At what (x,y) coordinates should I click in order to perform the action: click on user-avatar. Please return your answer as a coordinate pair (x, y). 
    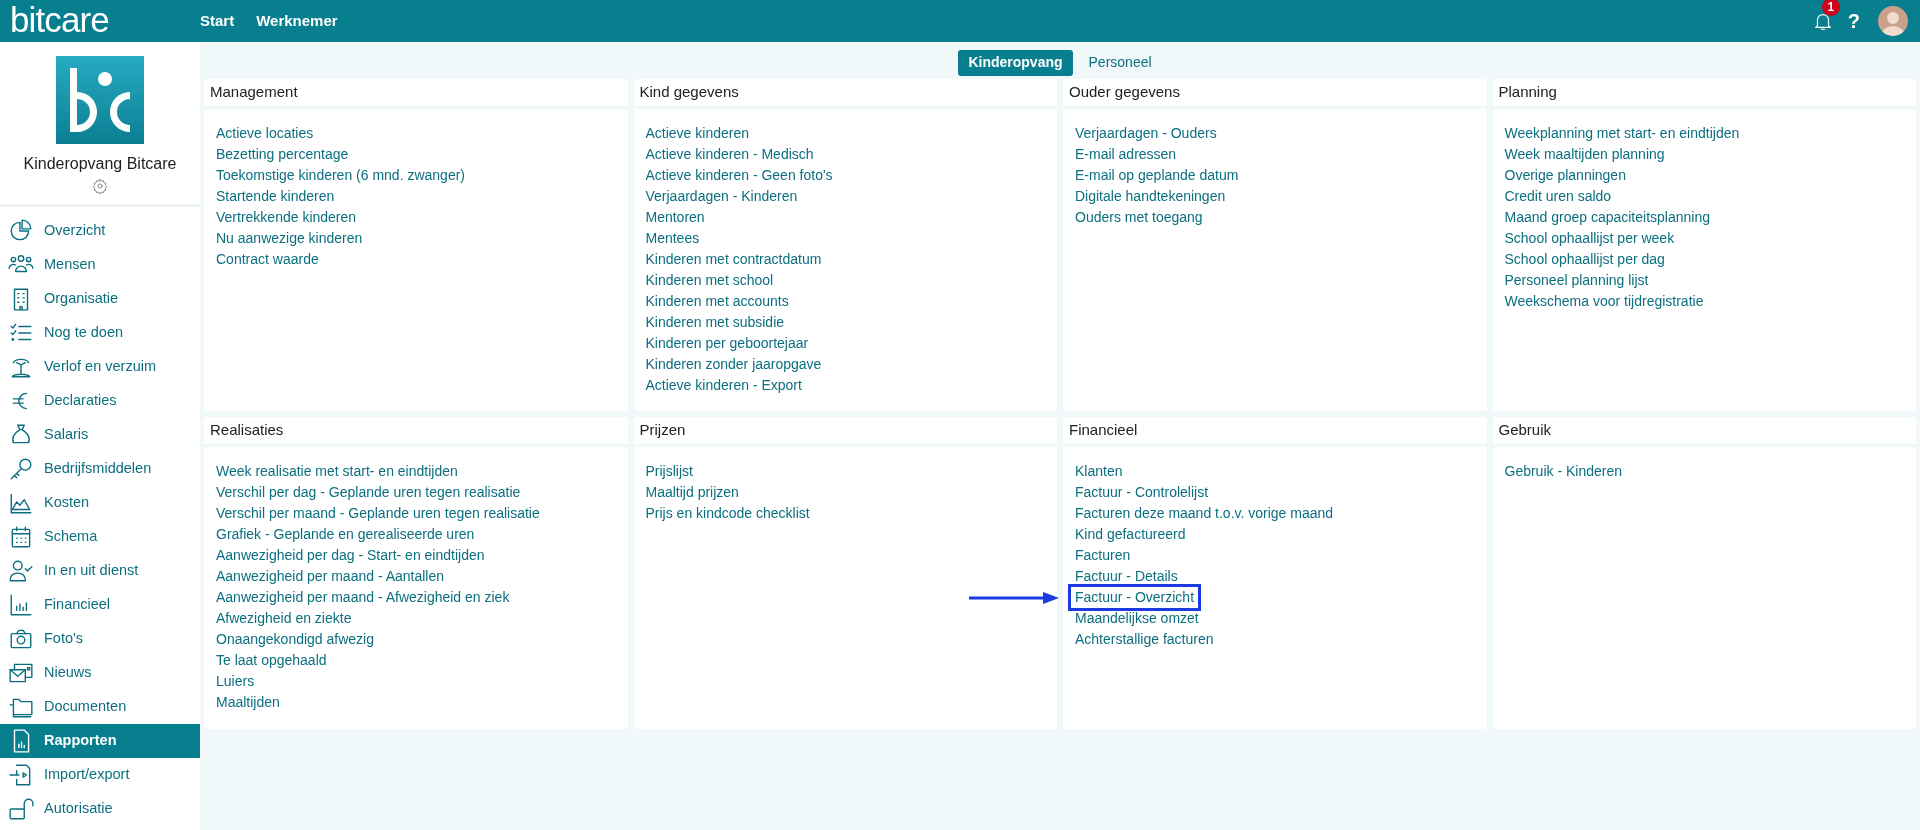
    Looking at the image, I should click on (1893, 21).